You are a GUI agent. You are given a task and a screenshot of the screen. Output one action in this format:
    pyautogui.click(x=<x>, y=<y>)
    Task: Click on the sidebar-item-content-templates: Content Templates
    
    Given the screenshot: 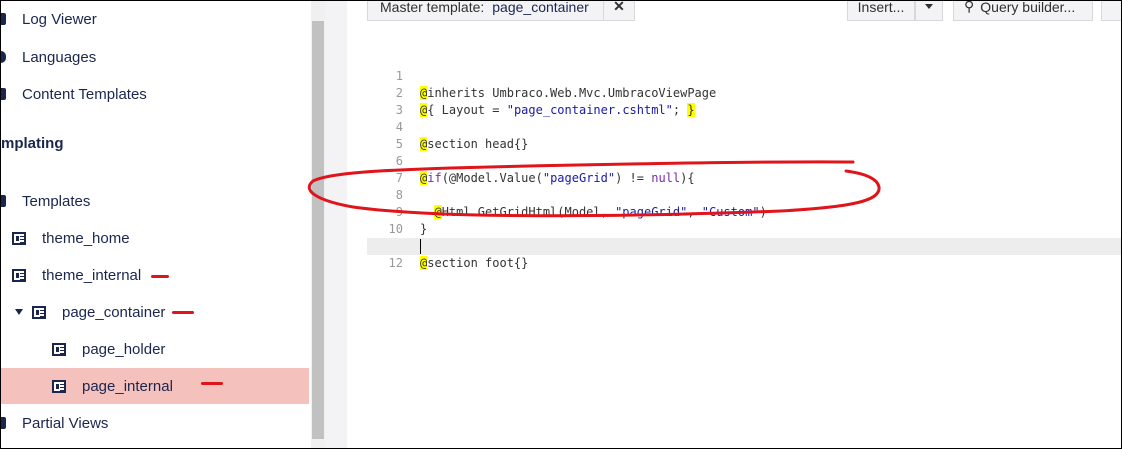 What is the action you would take?
    pyautogui.click(x=155, y=94)
    